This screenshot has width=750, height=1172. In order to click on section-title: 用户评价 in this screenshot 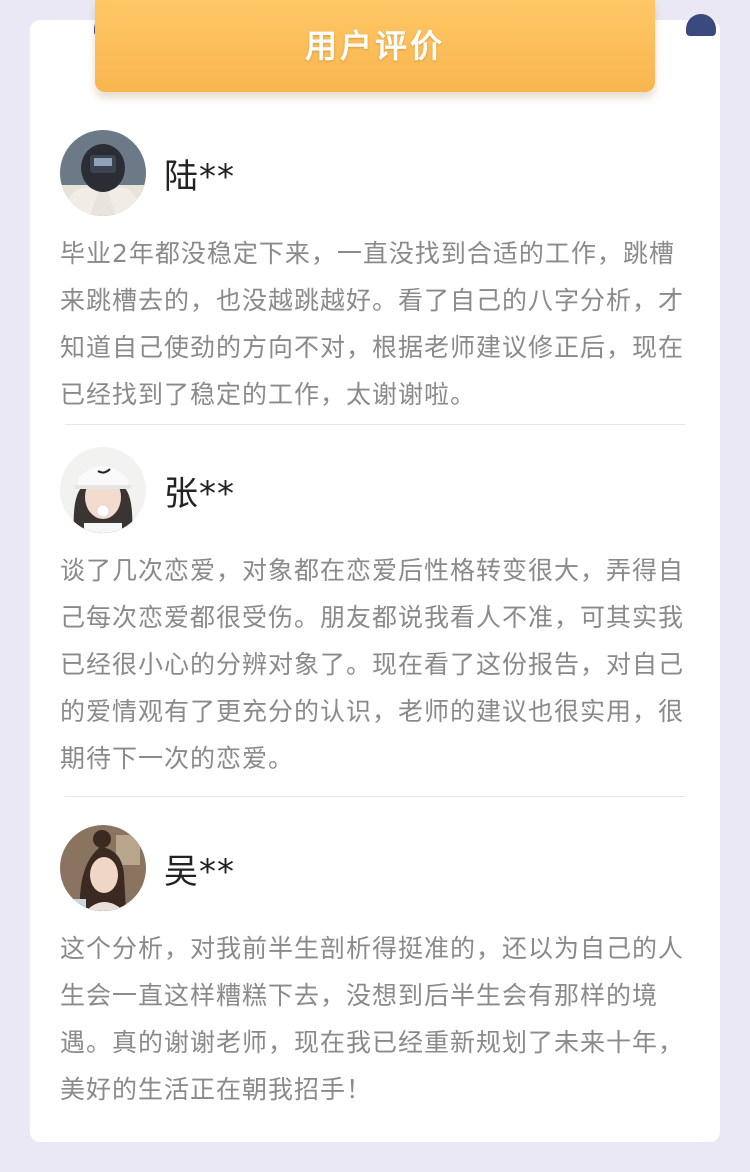, I will do `click(374, 46)`.